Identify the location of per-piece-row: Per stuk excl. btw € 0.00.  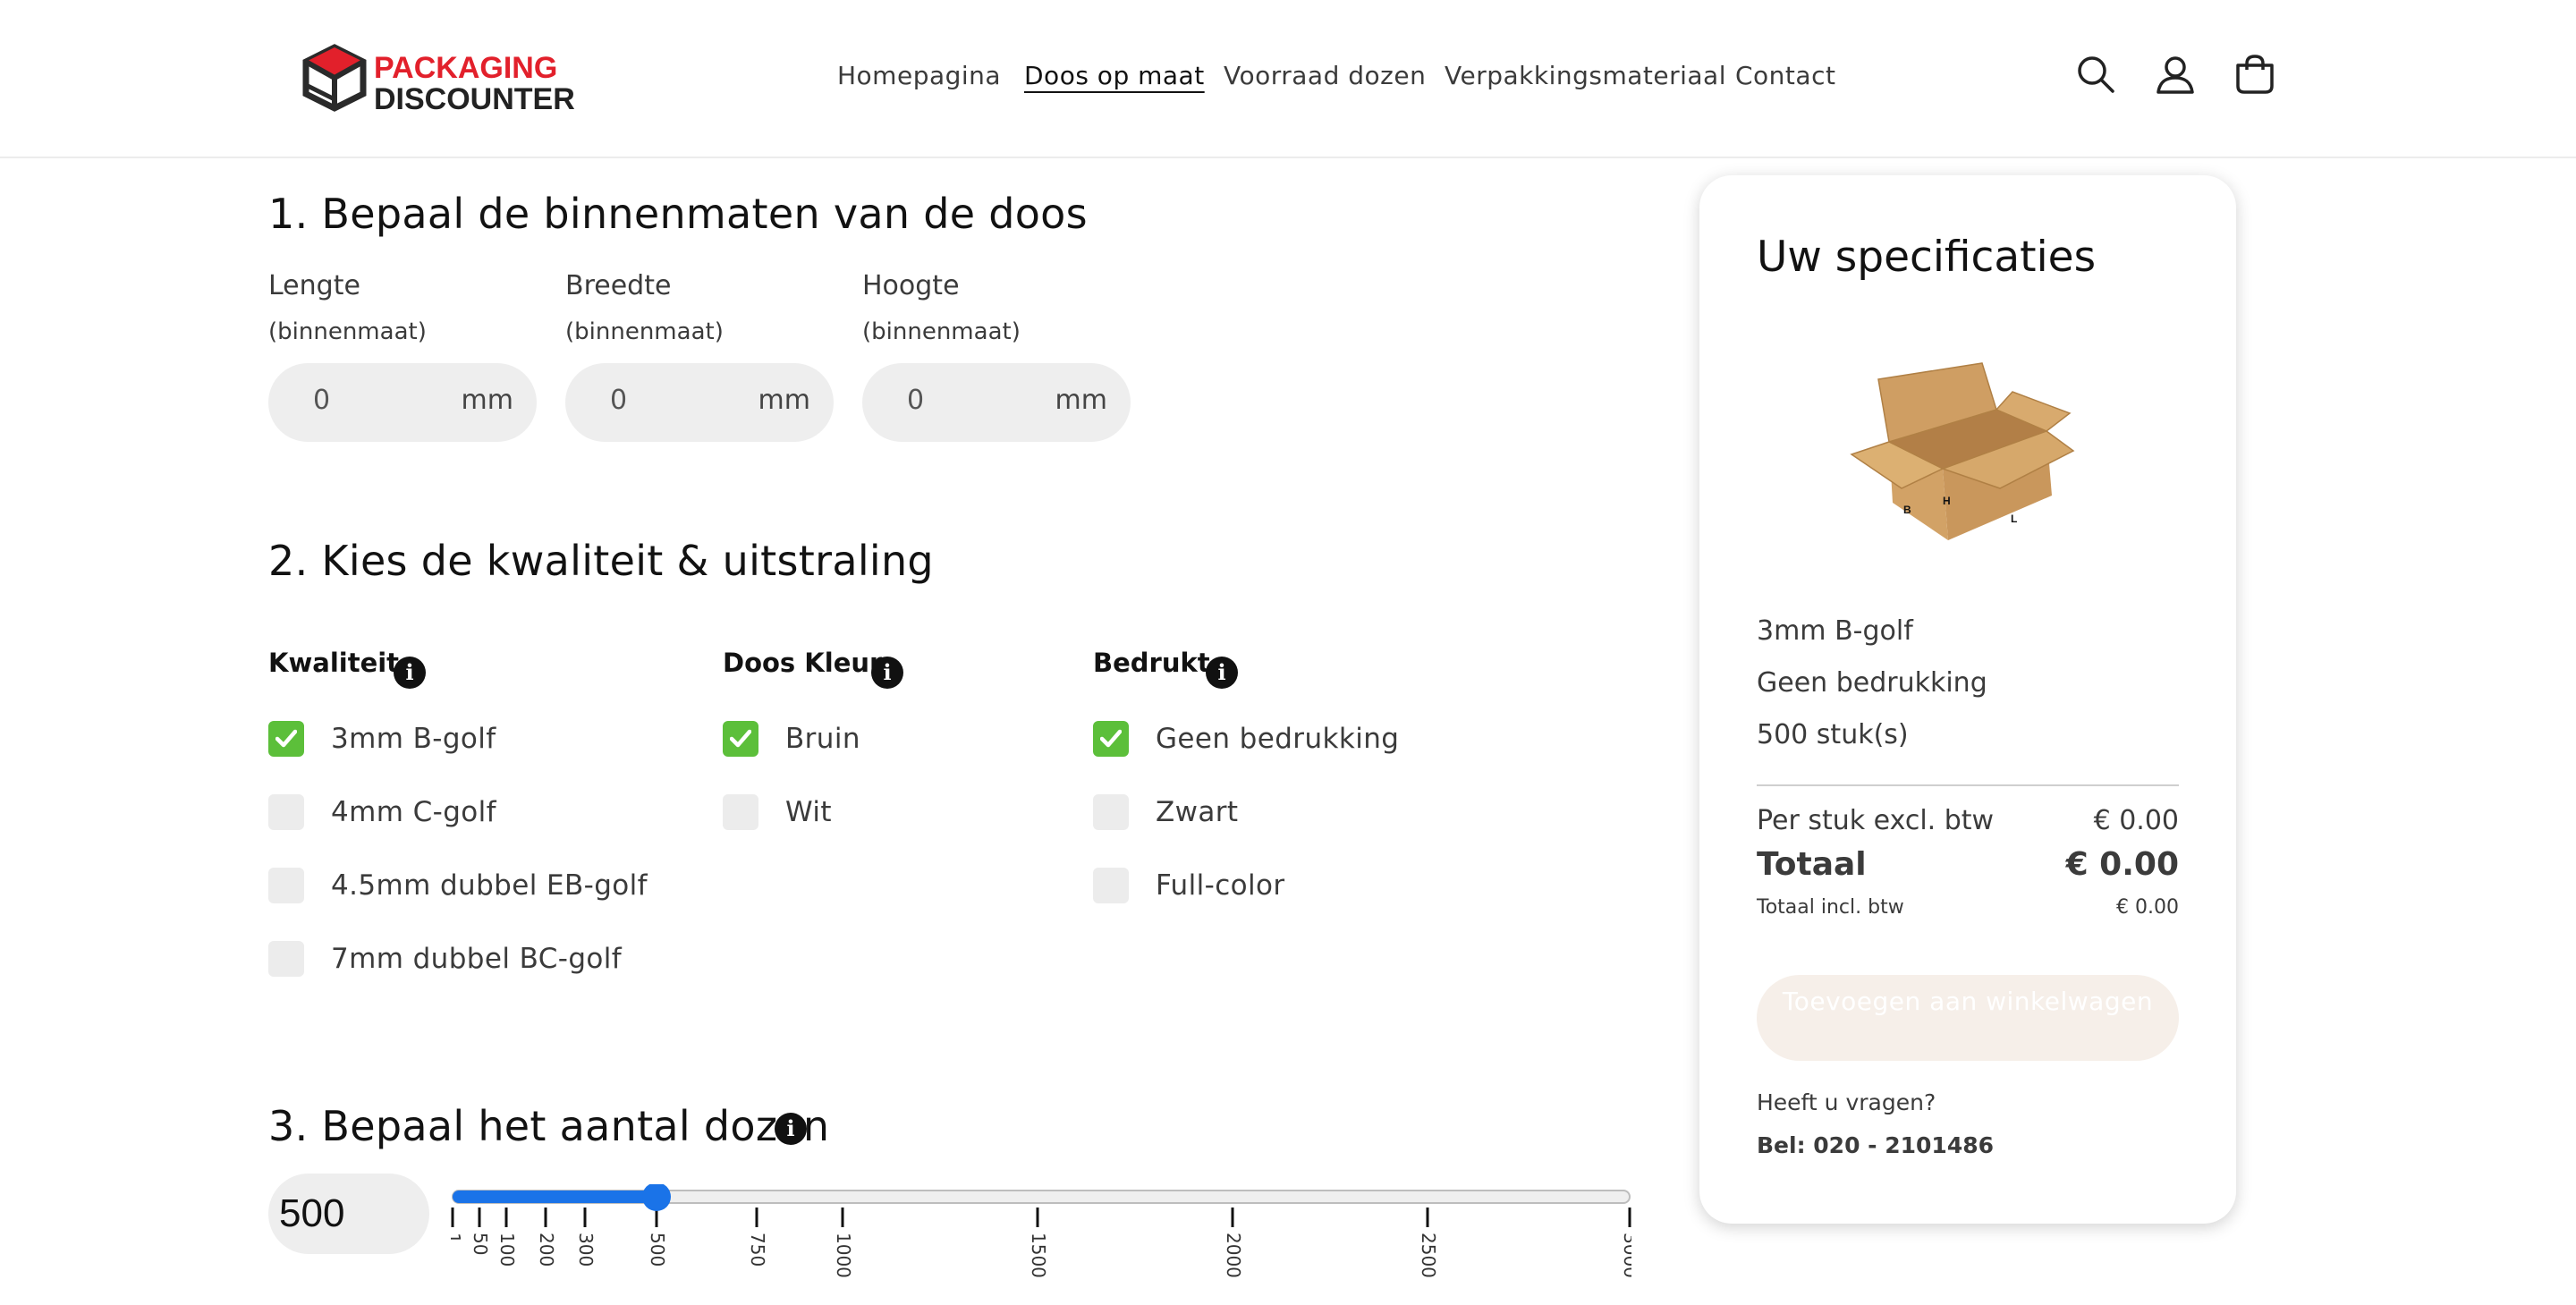
(1968, 823).